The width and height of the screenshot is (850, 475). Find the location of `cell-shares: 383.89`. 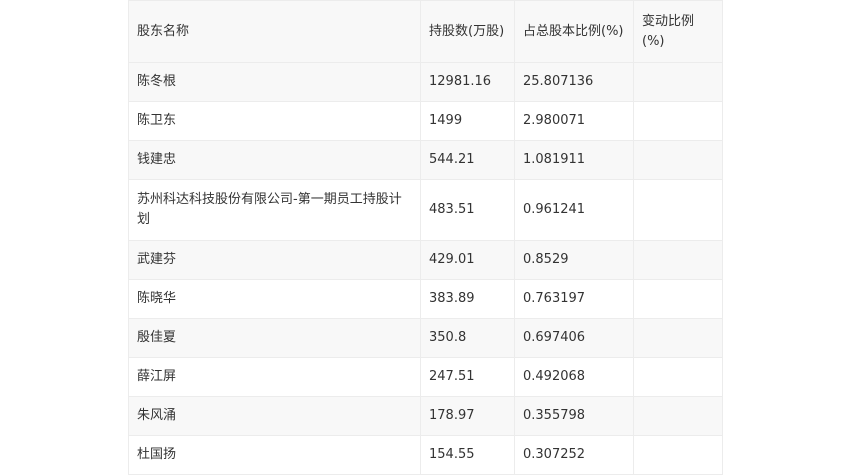

cell-shares: 383.89 is located at coordinates (467, 299).